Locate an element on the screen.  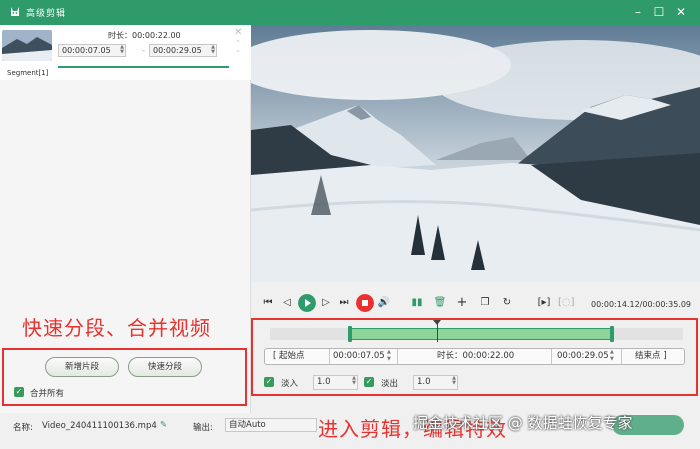
volume-icon: 🔊 is located at coordinates (384, 303).